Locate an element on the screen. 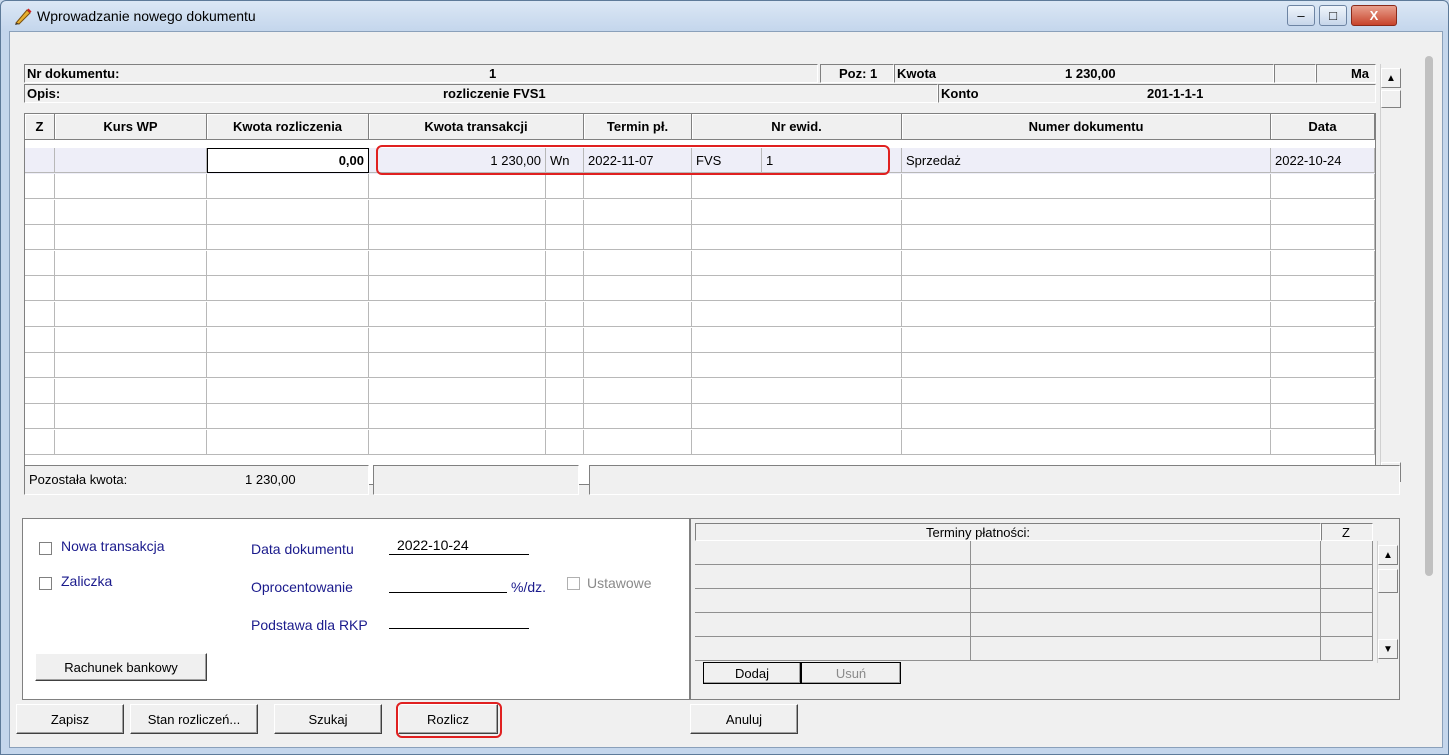 The width and height of the screenshot is (1449, 755). col-nr-ewid: Nr ewid. is located at coordinates (797, 127).